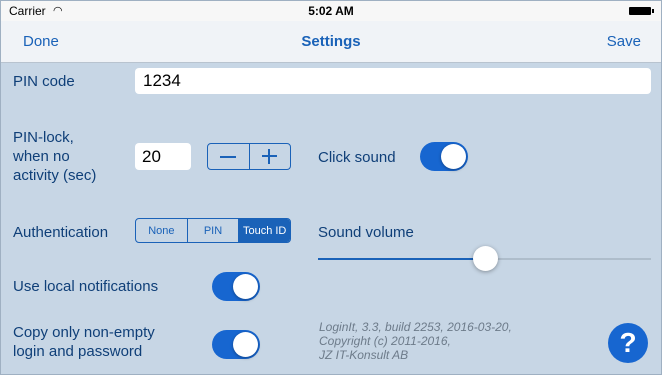 The image size is (662, 375). What do you see at coordinates (84, 342) in the screenshot?
I see `copy-nonempty-label: Copy only non-empty login and password` at bounding box center [84, 342].